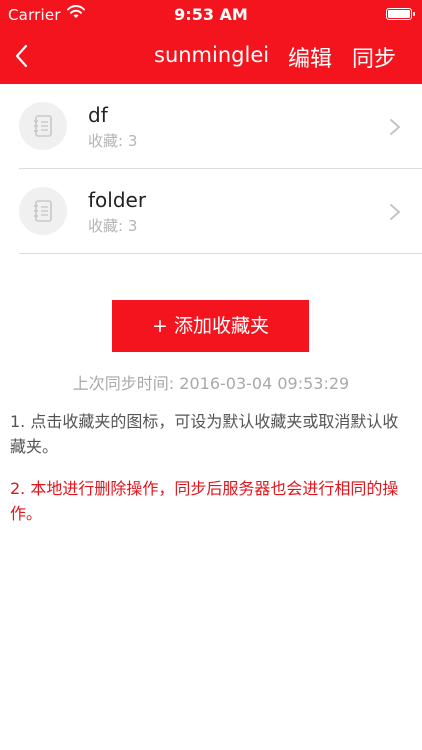 Image resolution: width=422 pixels, height=750 pixels. What do you see at coordinates (211, 126) in the screenshot?
I see `list-item: df 收藏: 3` at bounding box center [211, 126].